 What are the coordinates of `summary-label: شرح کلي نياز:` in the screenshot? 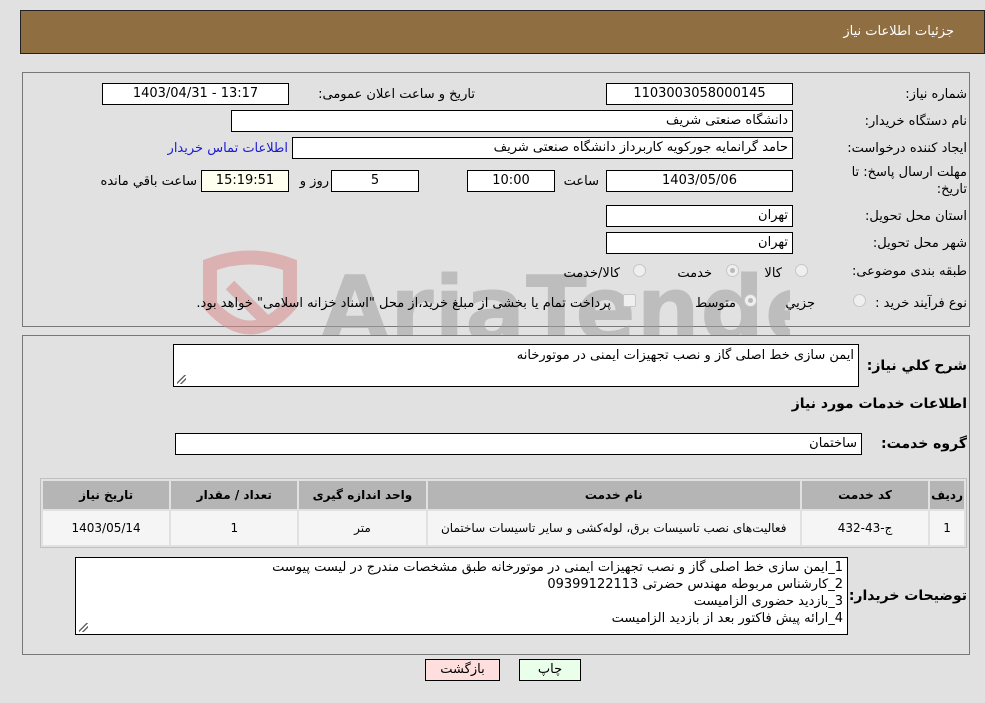 It's located at (916, 366).